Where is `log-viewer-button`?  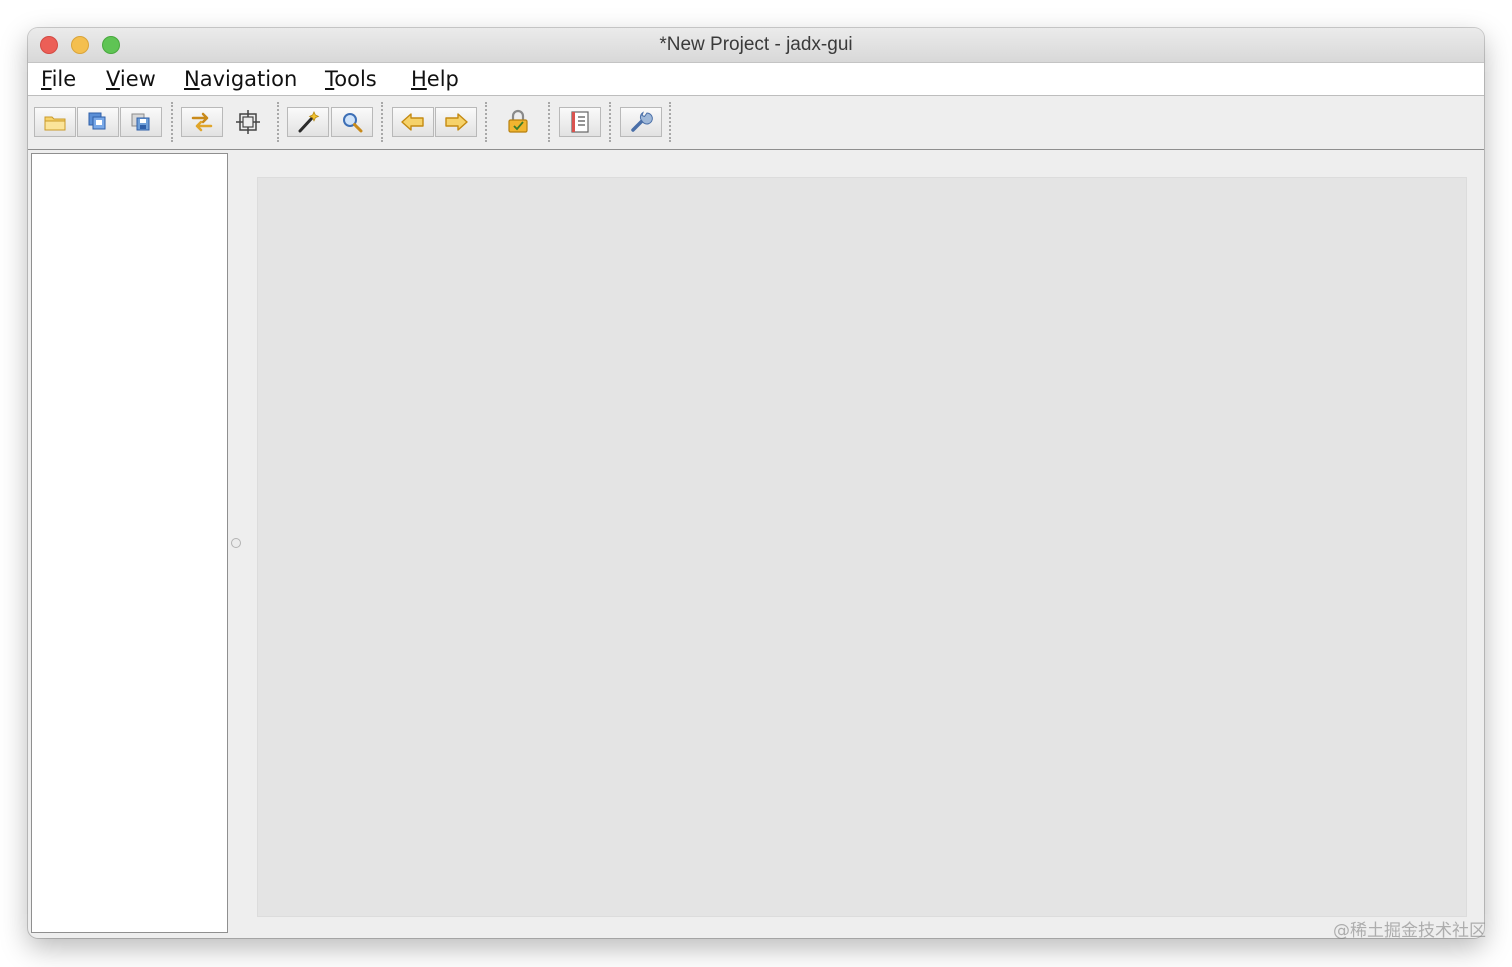
log-viewer-button is located at coordinates (580, 122).